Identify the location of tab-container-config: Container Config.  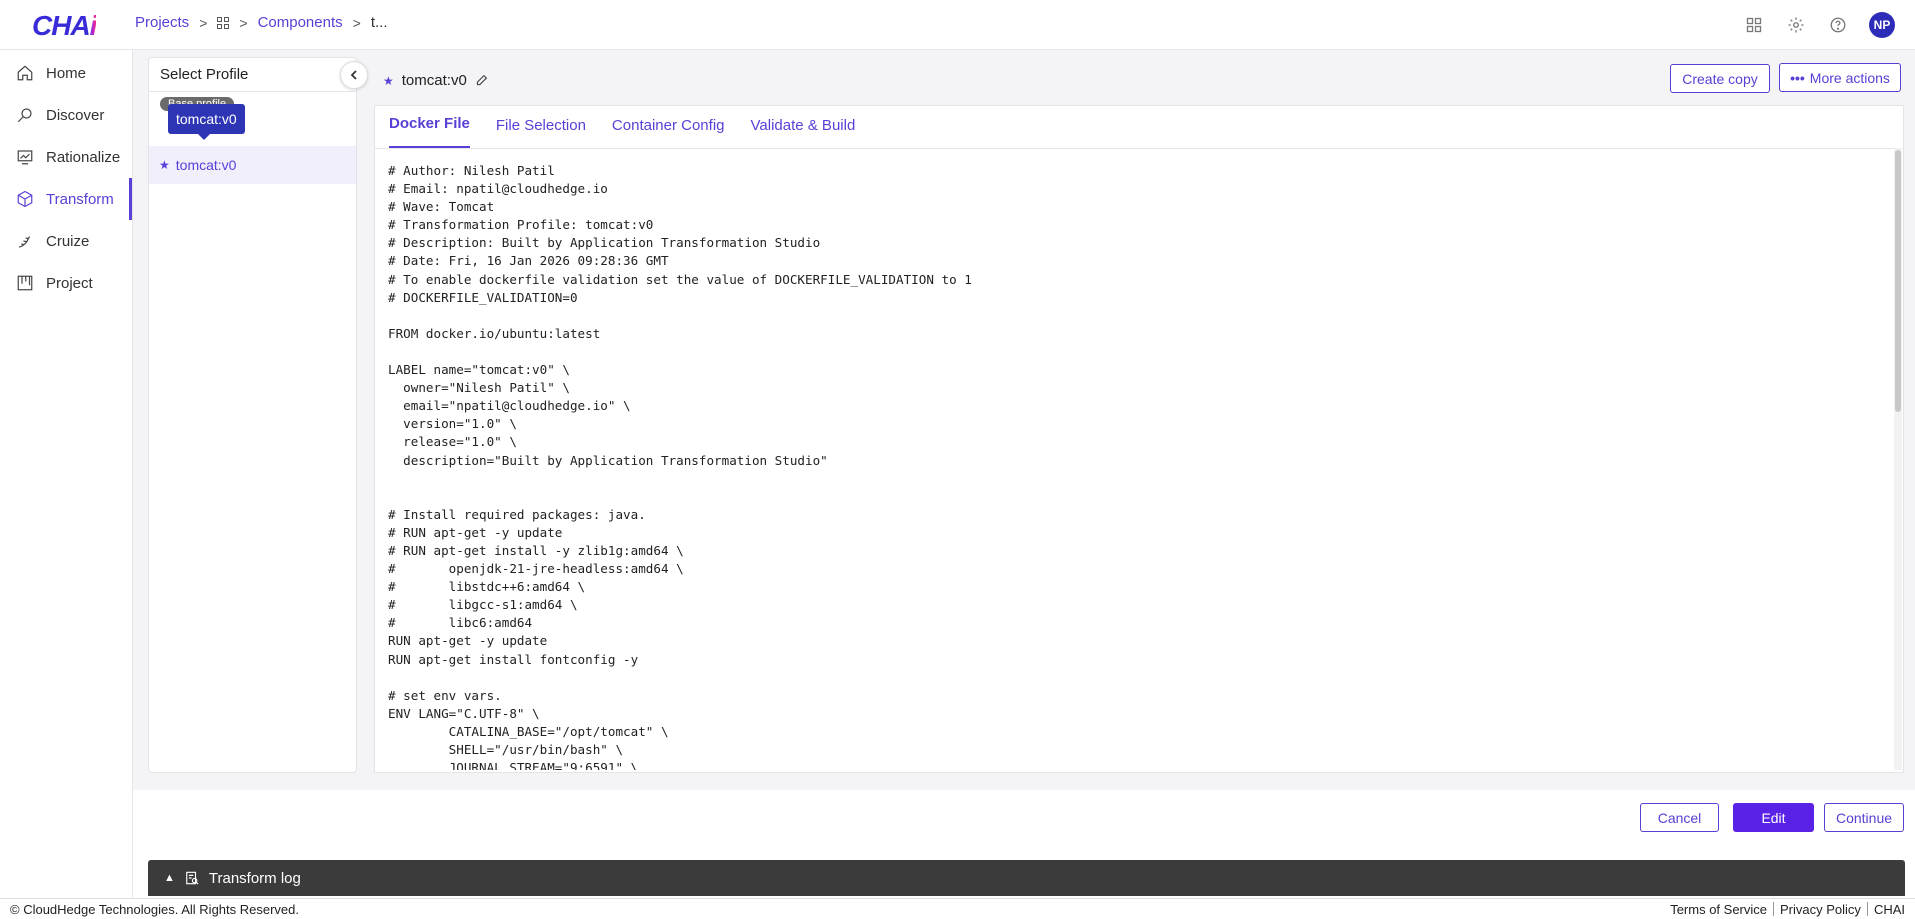
(668, 132).